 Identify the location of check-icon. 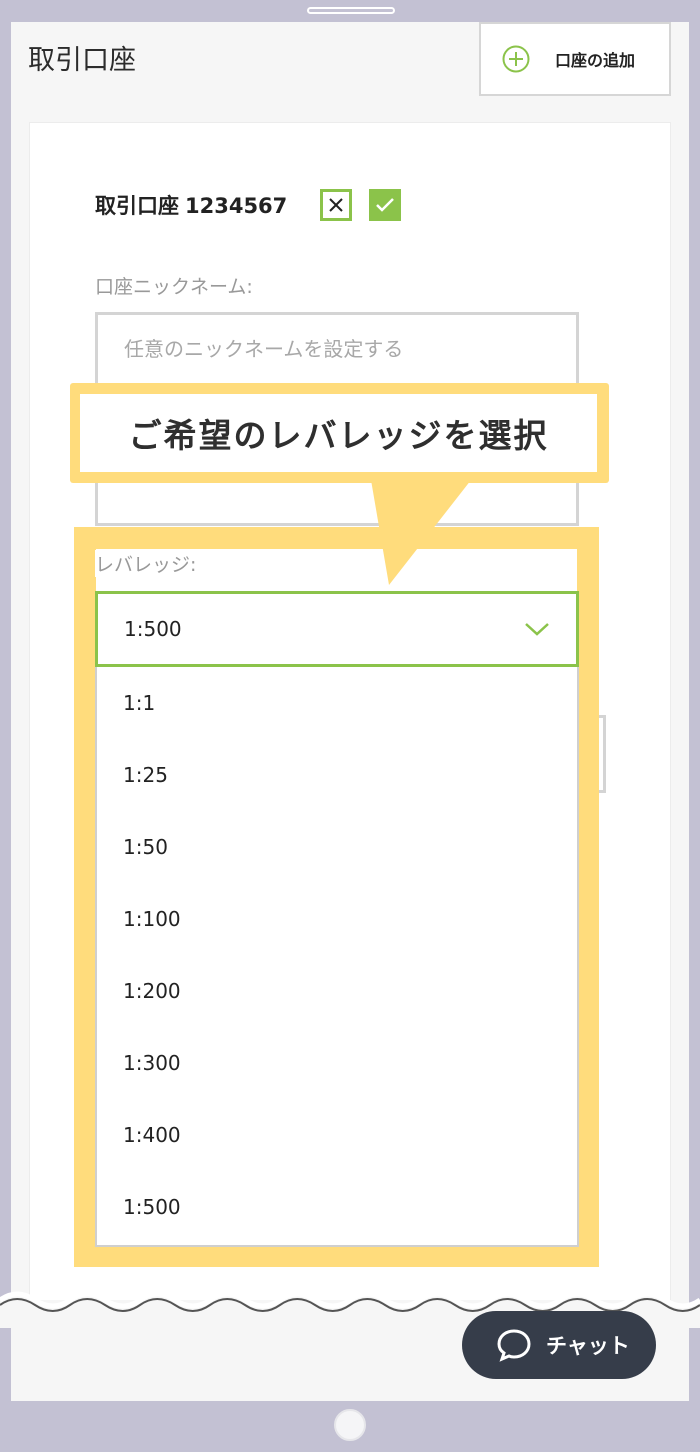
(385, 205).